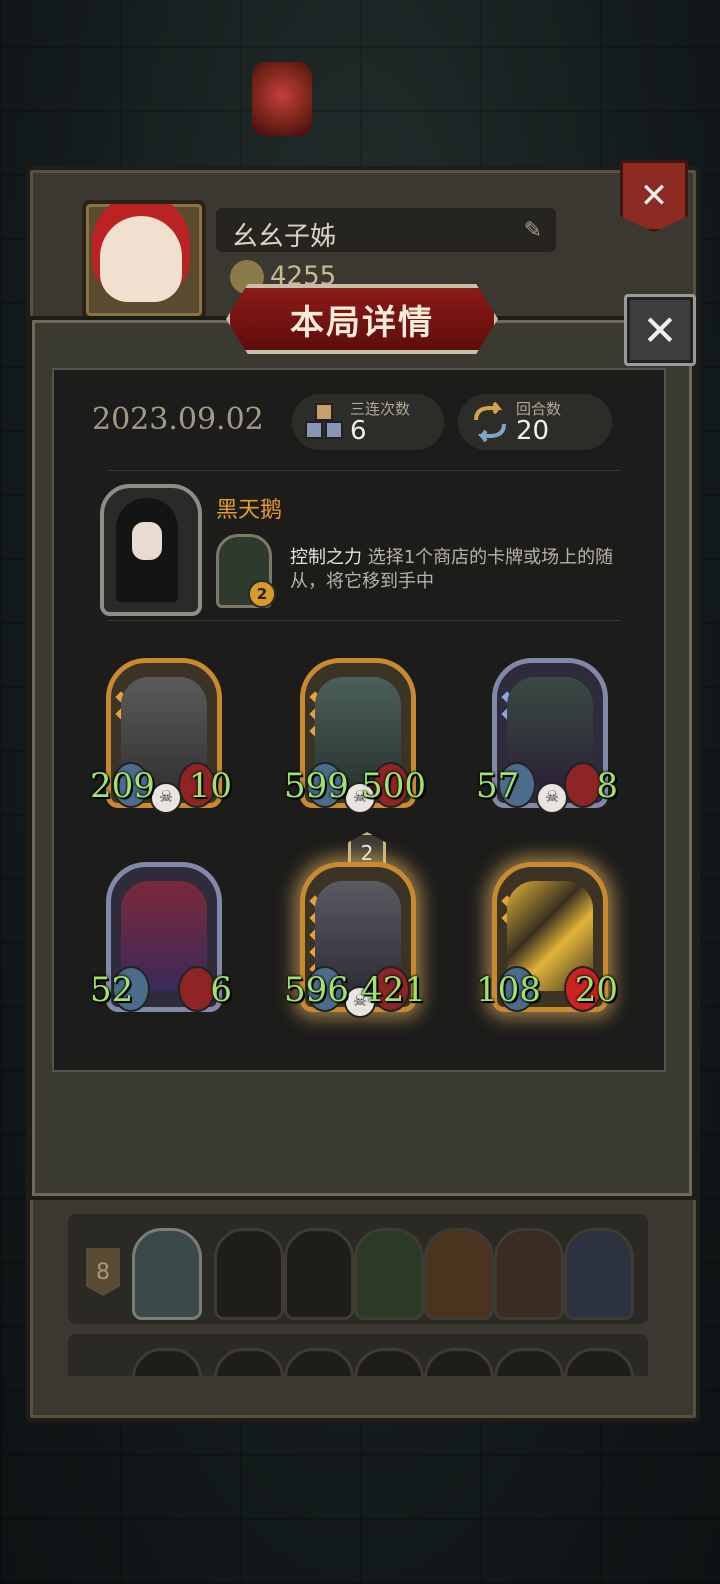  I want to click on skill-description: 控制之力 选择1个商店的卡牌或场上的随从，将它移到手中, so click(467, 570).